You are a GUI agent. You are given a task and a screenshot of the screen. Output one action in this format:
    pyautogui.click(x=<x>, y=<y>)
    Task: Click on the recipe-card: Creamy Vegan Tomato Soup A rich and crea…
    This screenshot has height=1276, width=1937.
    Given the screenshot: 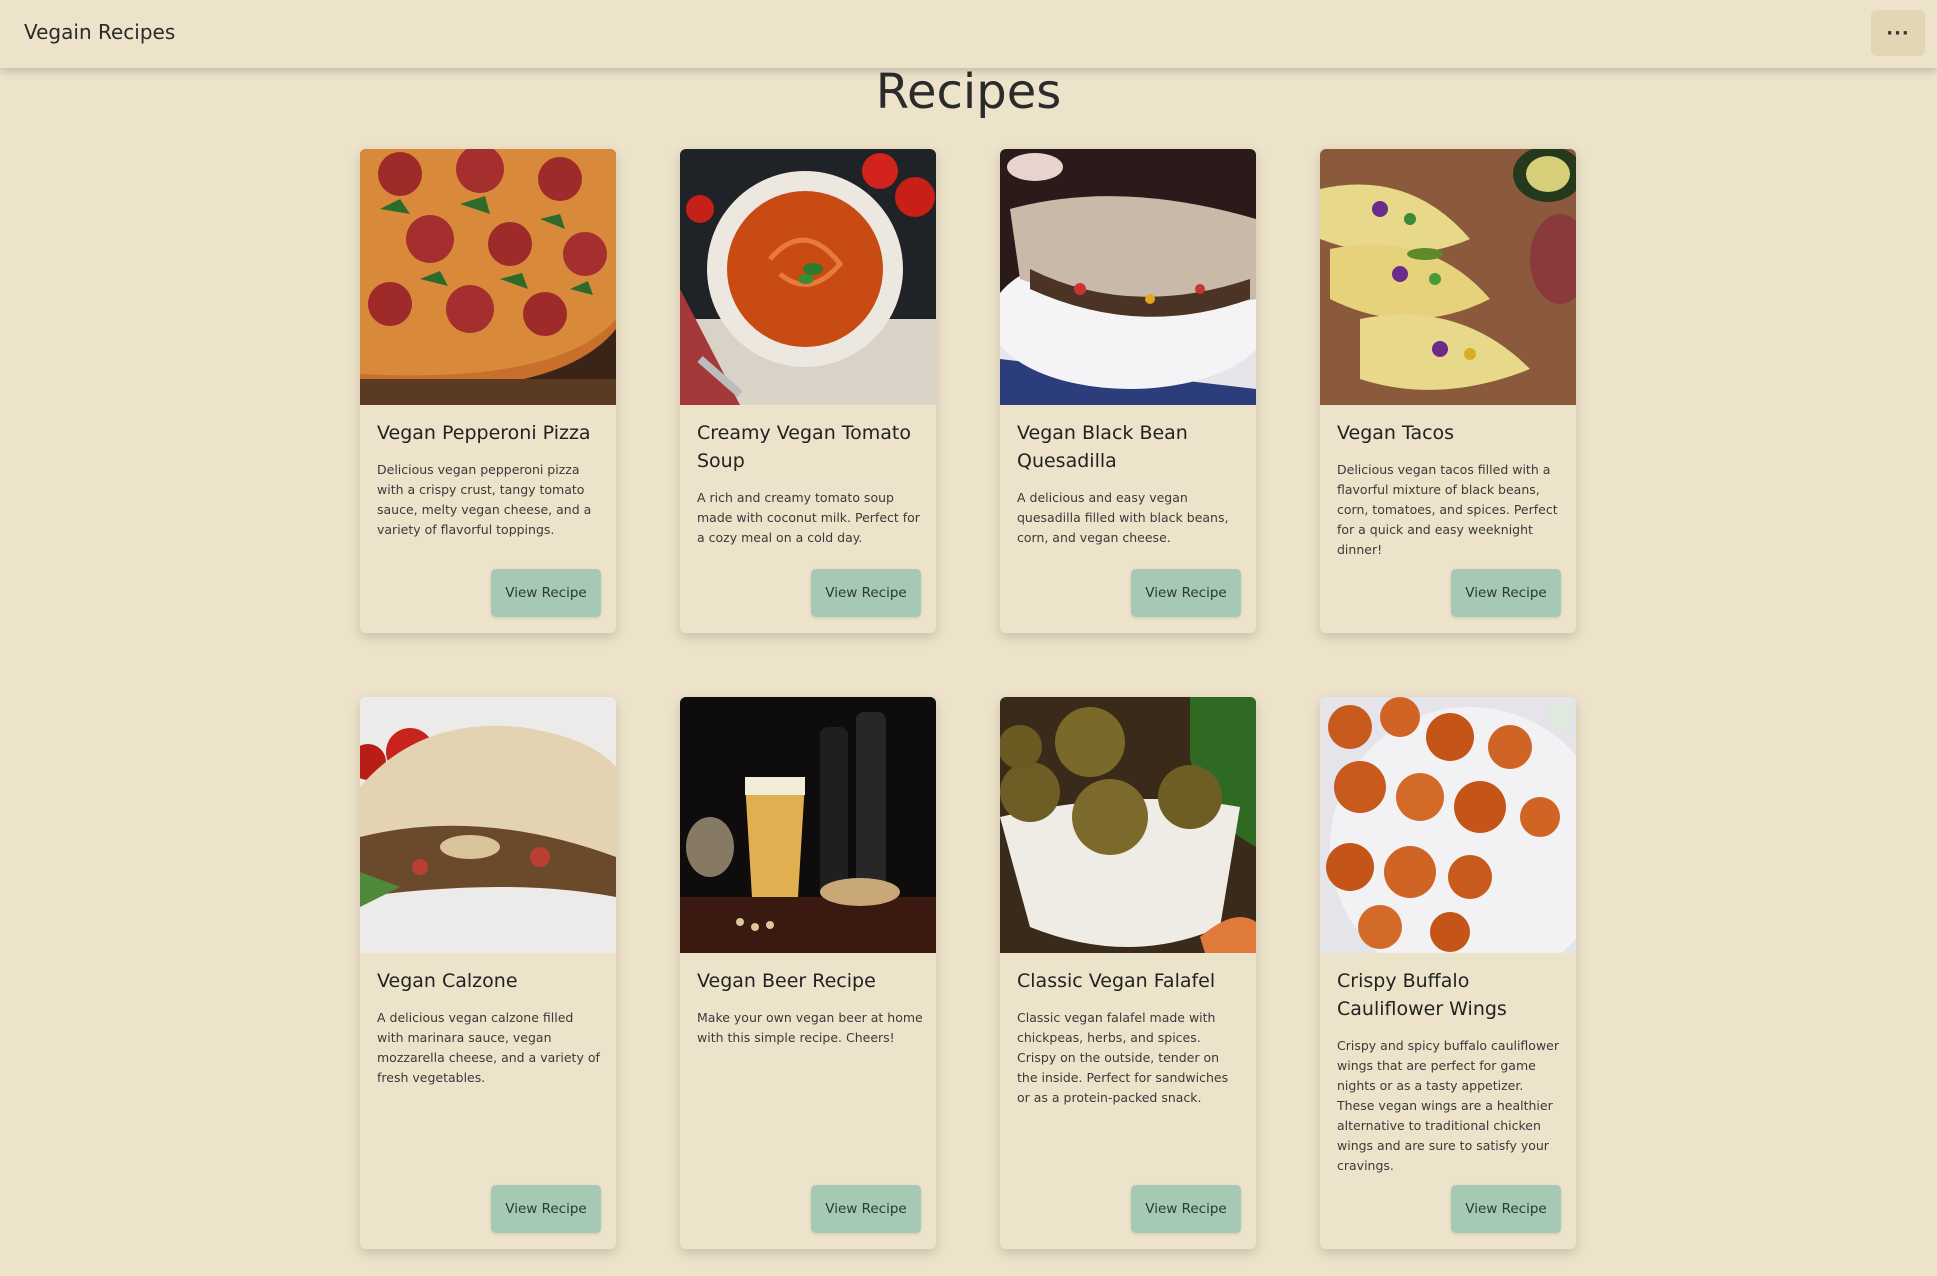 What is the action you would take?
    pyautogui.click(x=808, y=391)
    